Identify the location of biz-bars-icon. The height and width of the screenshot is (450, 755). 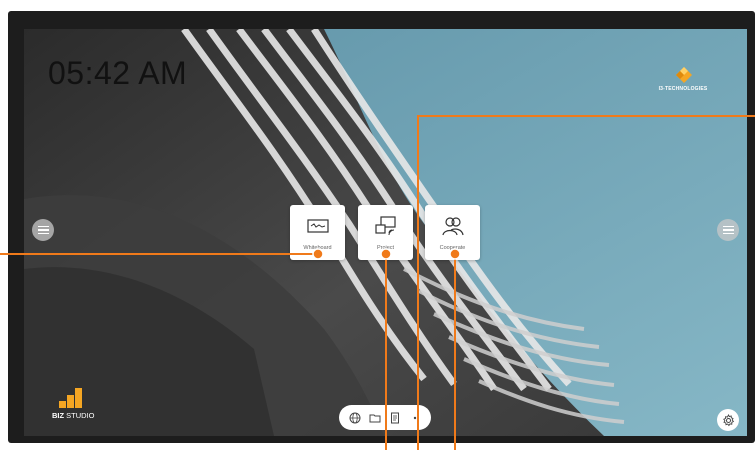
(70, 398).